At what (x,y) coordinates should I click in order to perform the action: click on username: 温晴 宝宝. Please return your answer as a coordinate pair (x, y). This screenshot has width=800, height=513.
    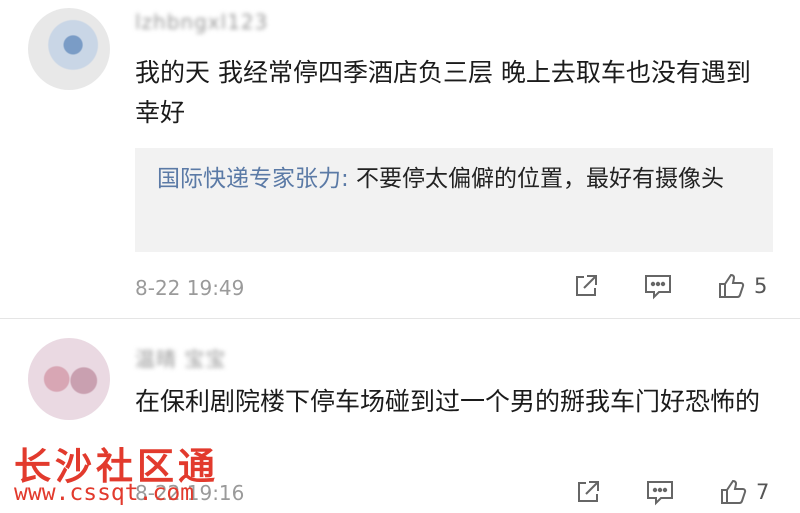
    Looking at the image, I should click on (180, 357).